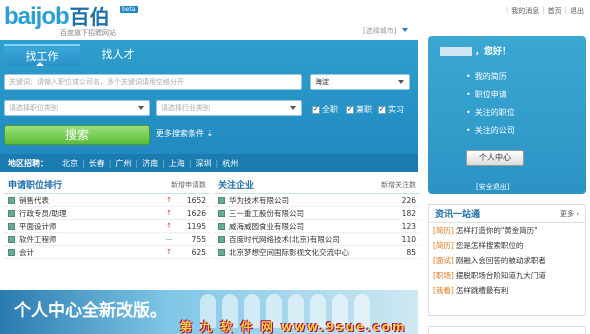 The width and height of the screenshot is (590, 334). I want to click on parttime-checkbox: ✓ 兼职, so click(359, 109).